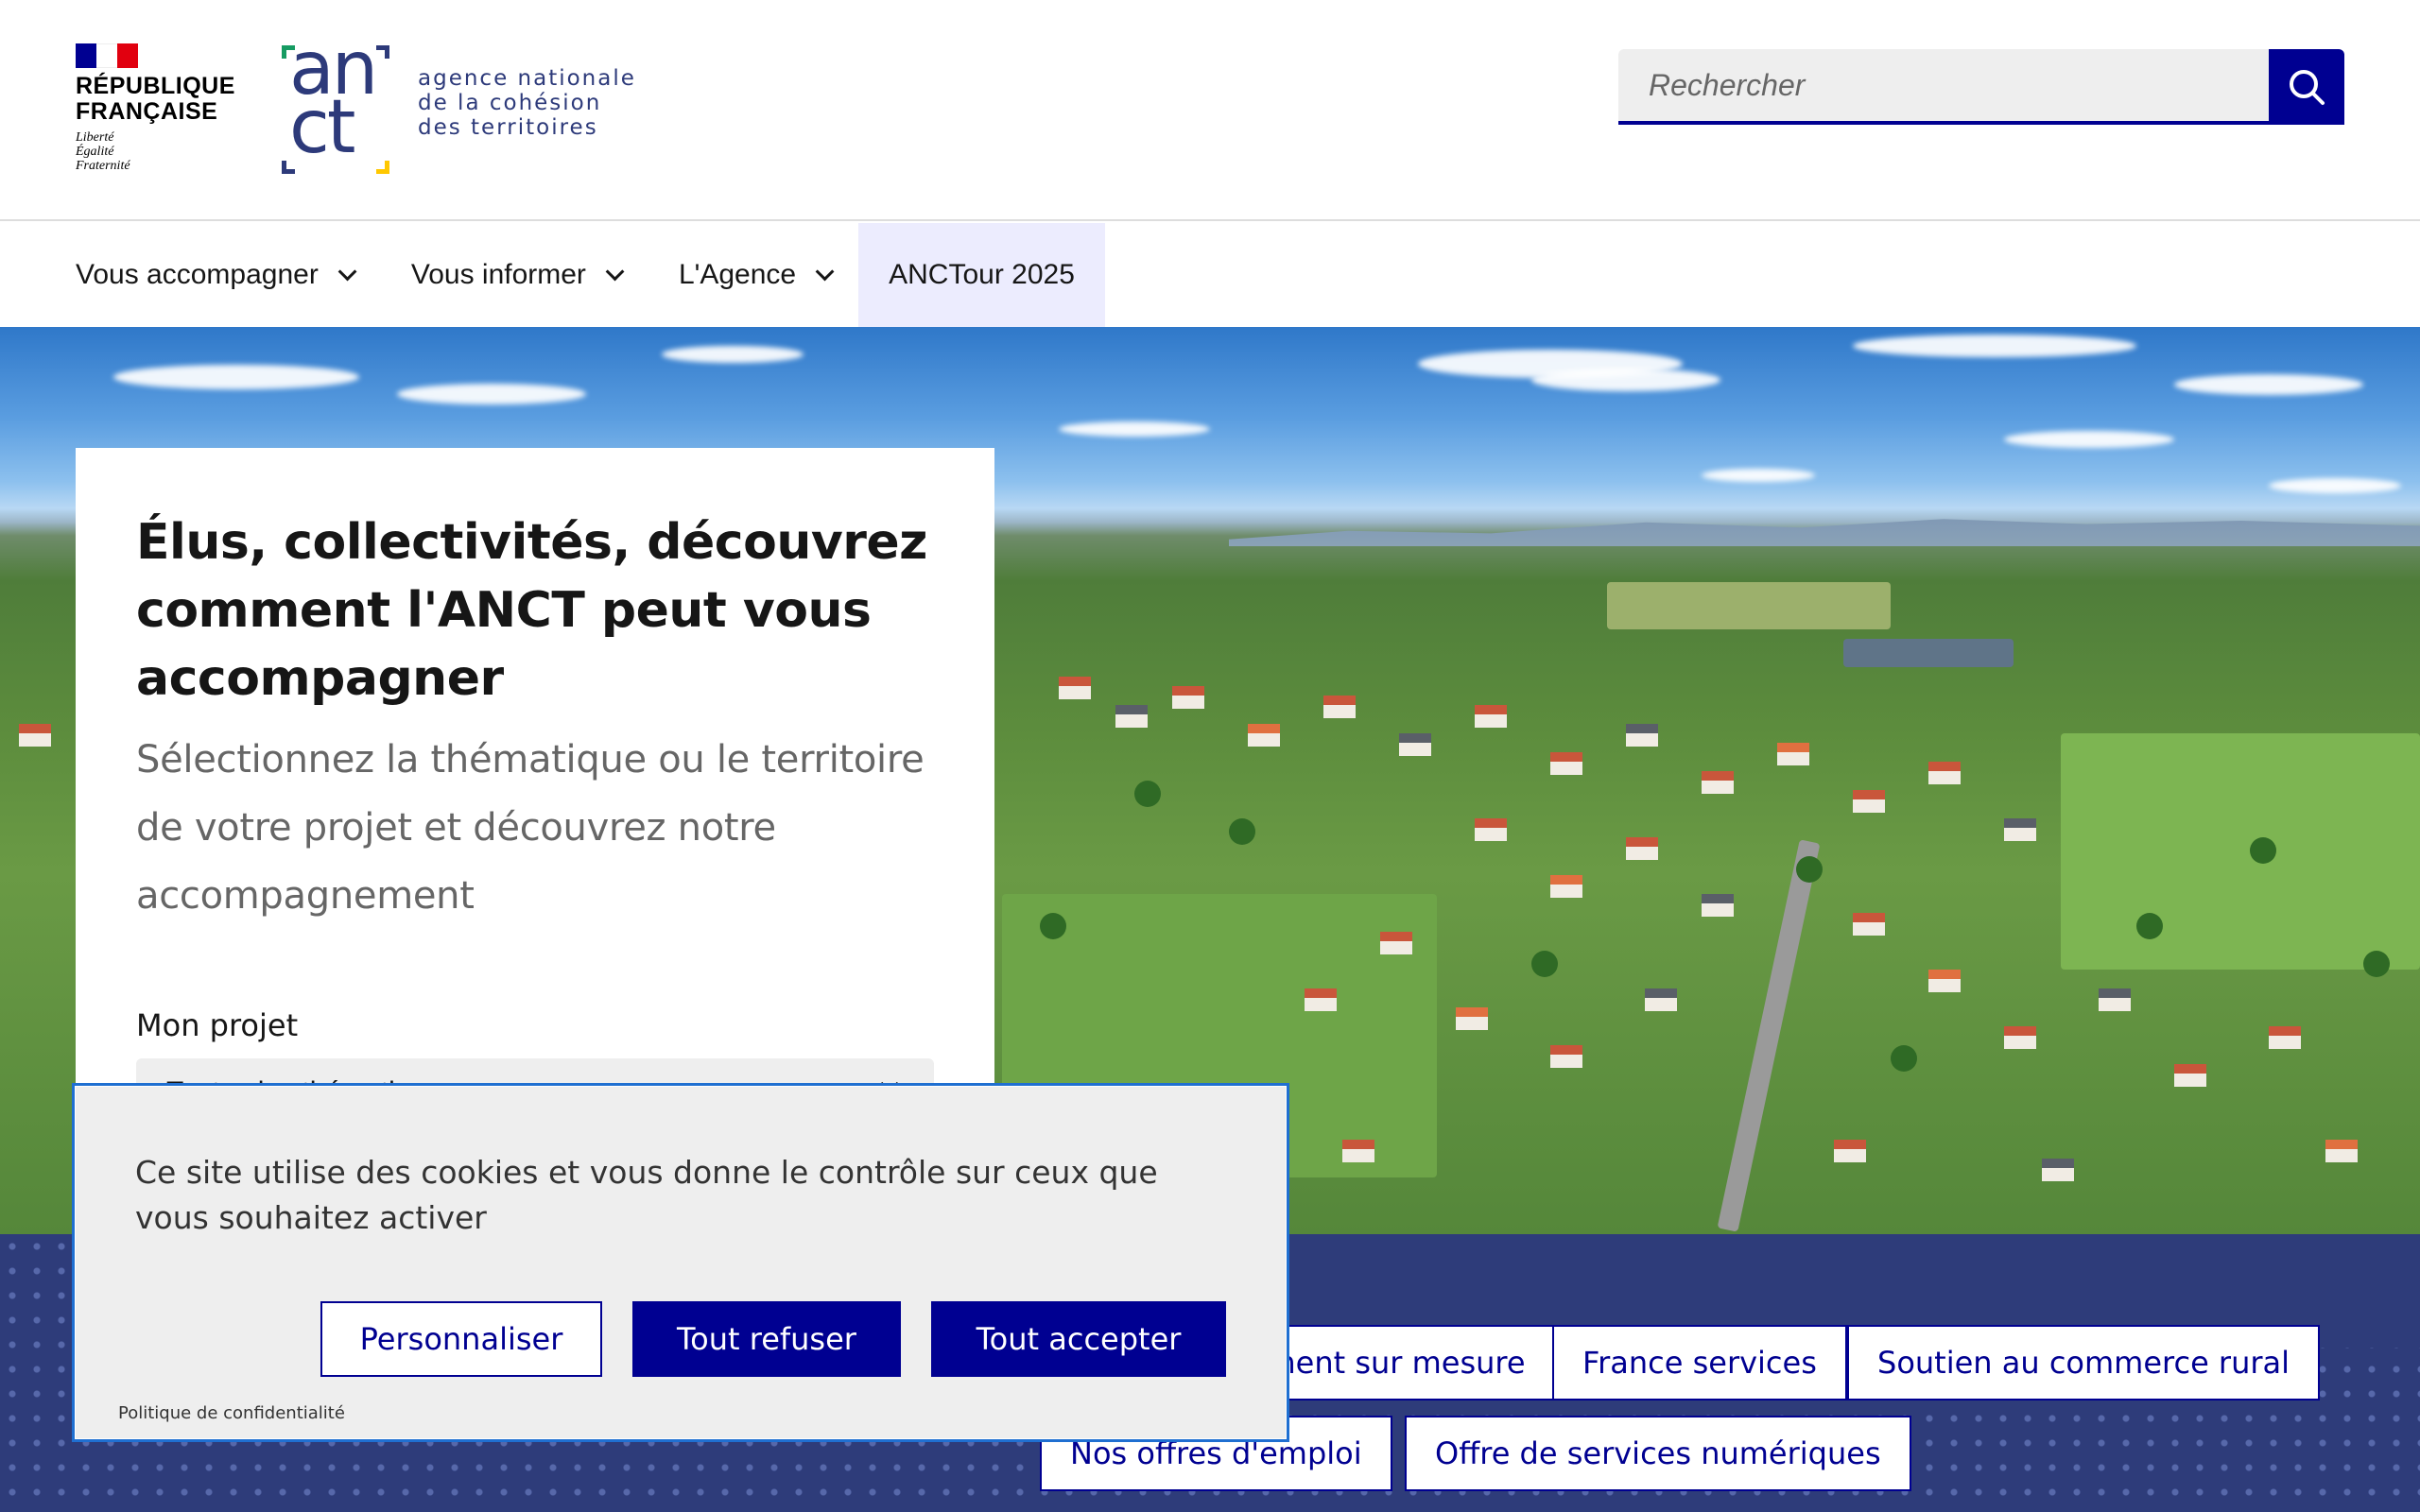 The image size is (2420, 1512). Describe the element at coordinates (461, 1339) in the screenshot. I see `customize-cookies-button: Personnaliser` at that location.